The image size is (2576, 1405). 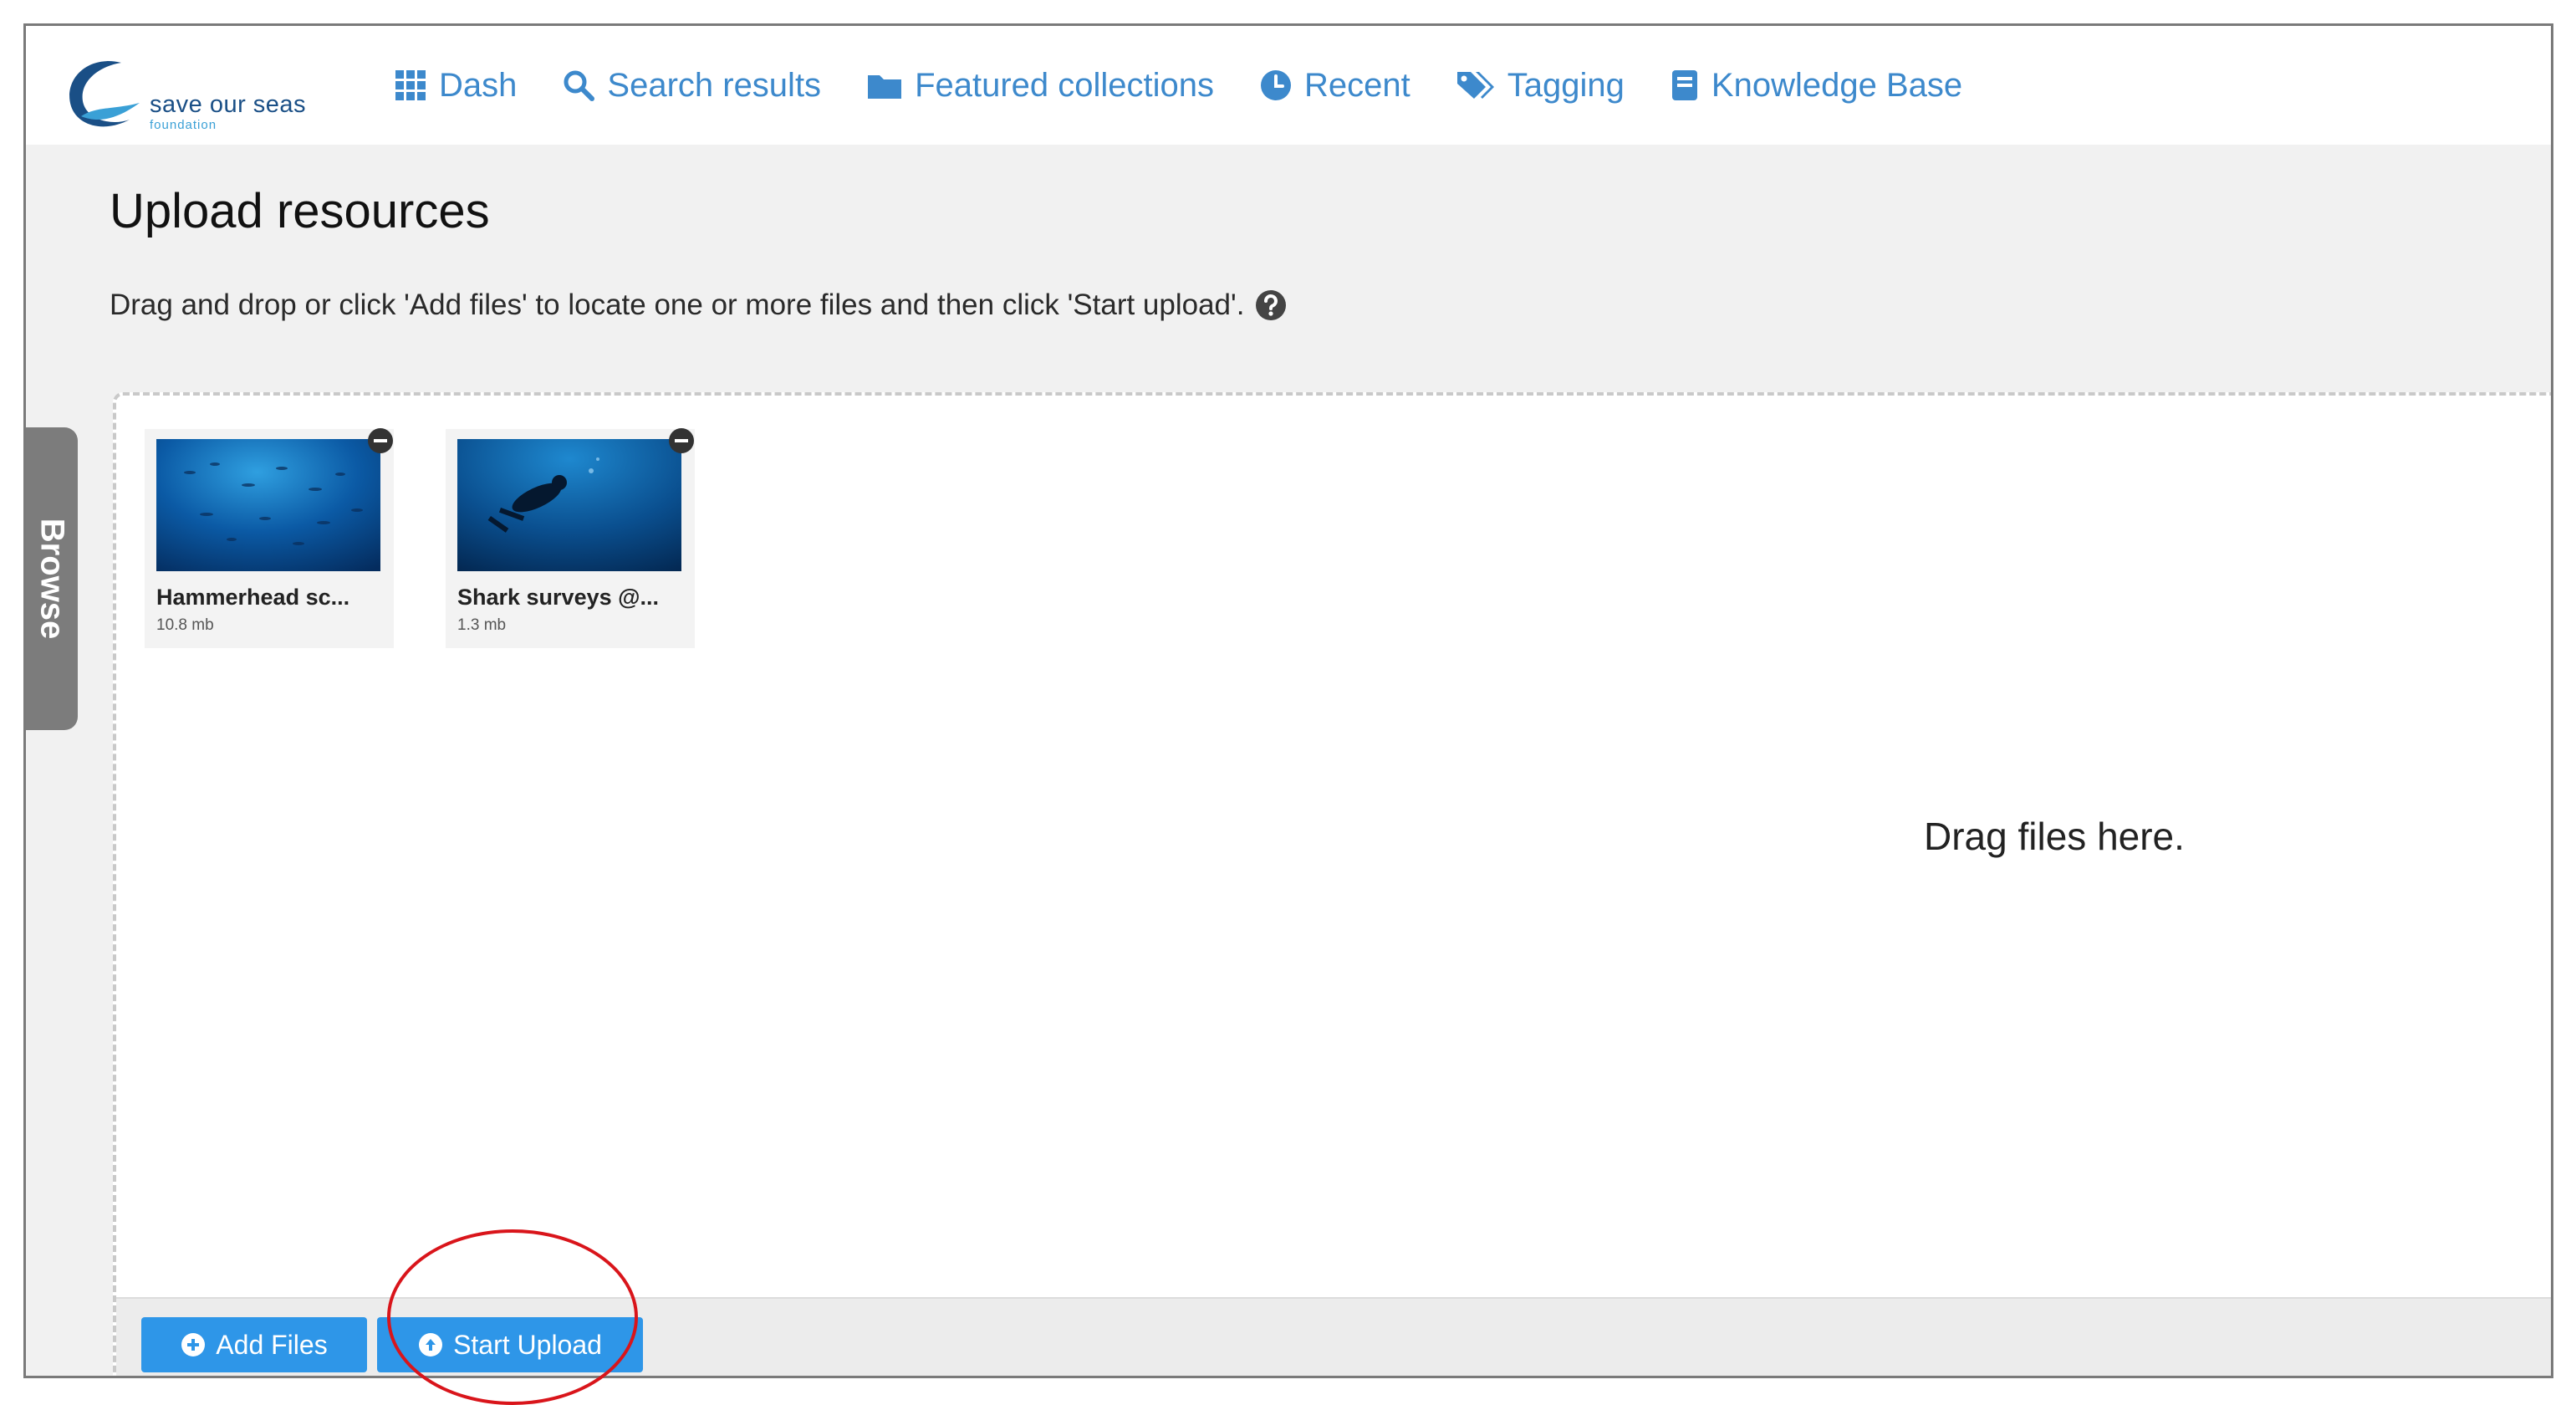 What do you see at coordinates (885, 85) in the screenshot?
I see `folder-icon` at bounding box center [885, 85].